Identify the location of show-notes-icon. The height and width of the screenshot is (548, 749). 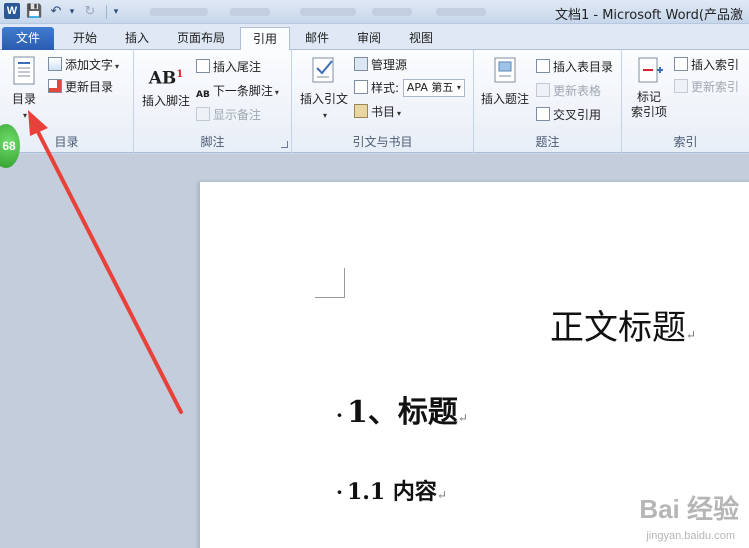
(203, 114).